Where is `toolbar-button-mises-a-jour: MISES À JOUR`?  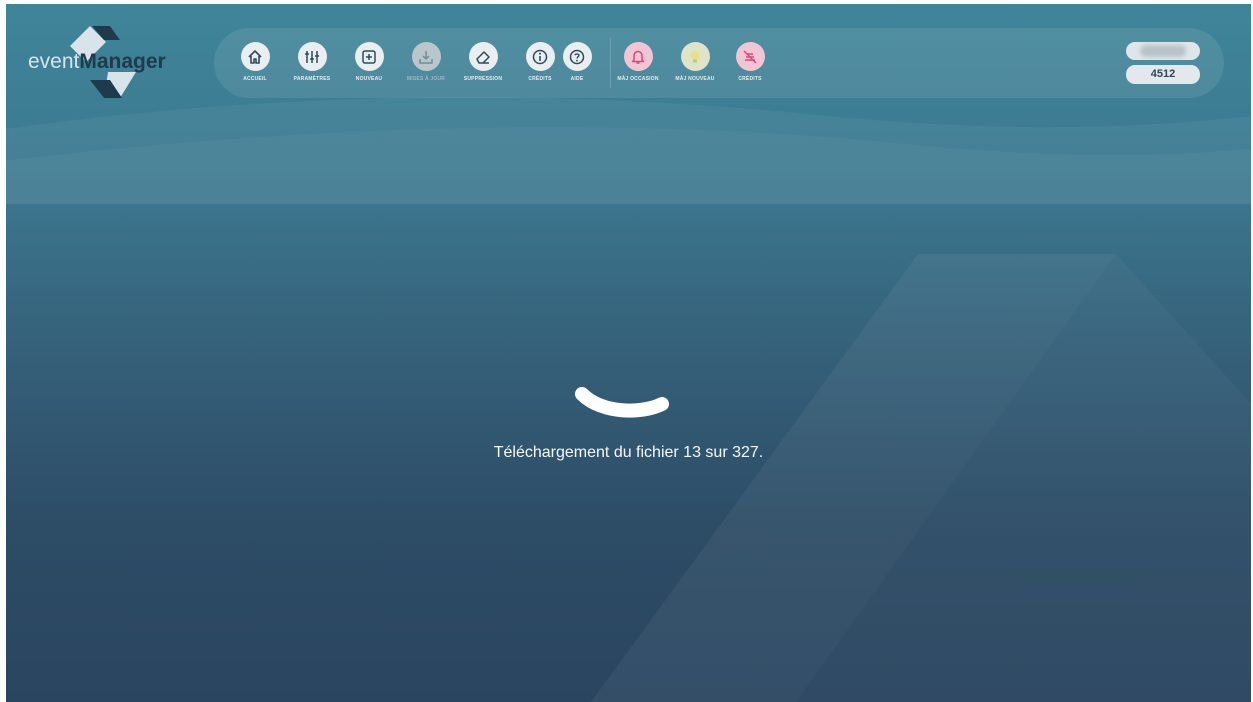
toolbar-button-mises-a-jour: MISES À JOUR is located at coordinates (426, 63).